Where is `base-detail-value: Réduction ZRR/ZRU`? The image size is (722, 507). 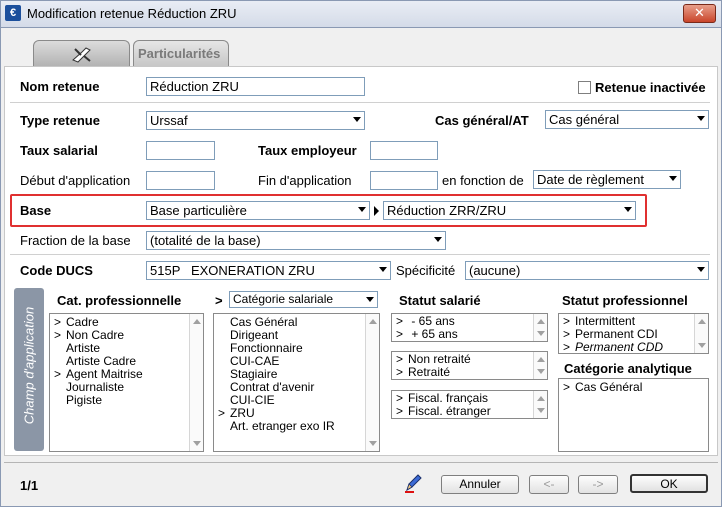 base-detail-value: Réduction ZRR/ZRU is located at coordinates (447, 210).